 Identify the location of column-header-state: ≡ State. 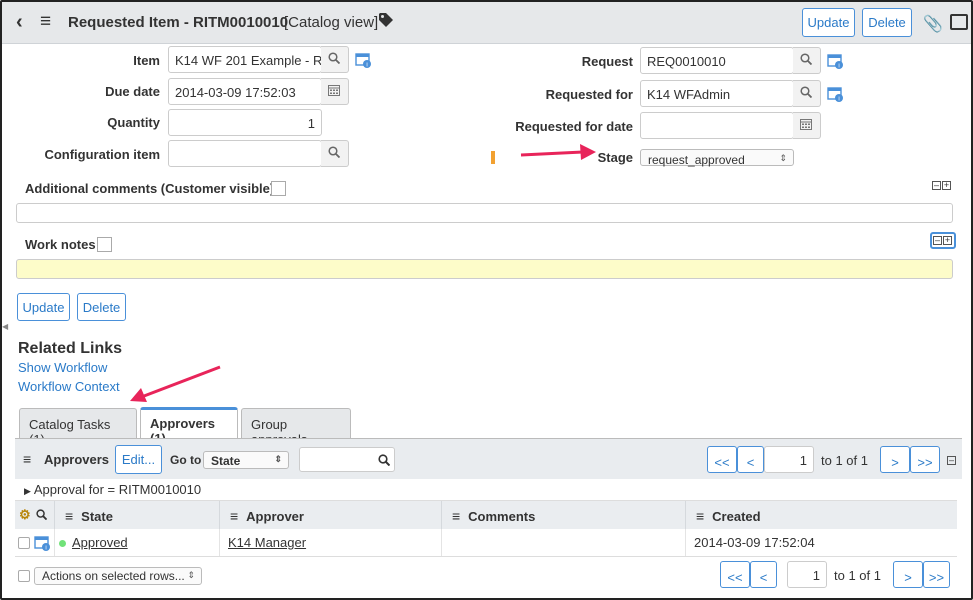
(137, 515).